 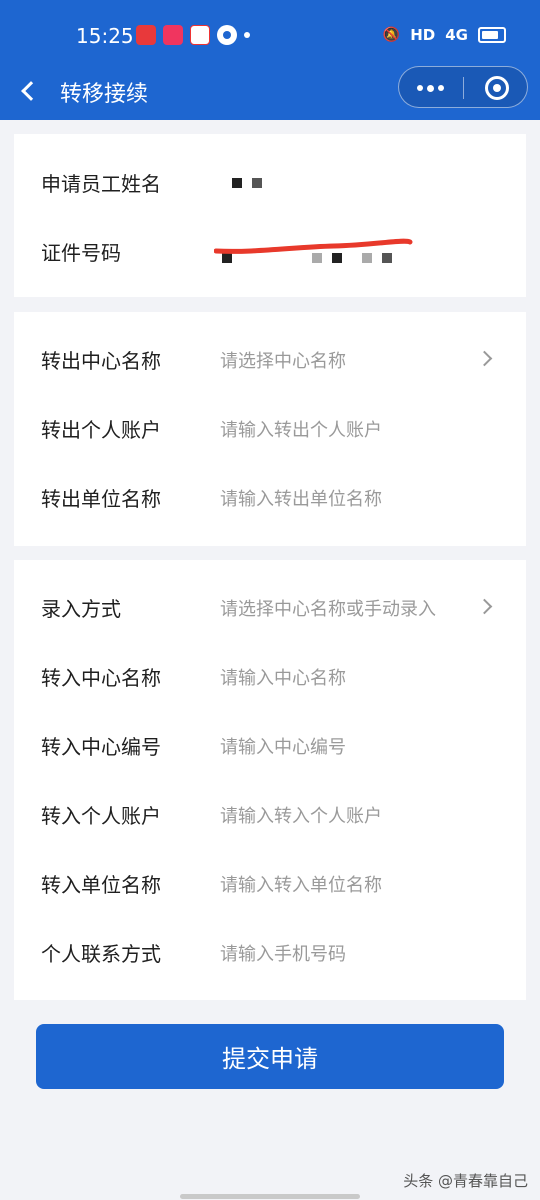 I want to click on transfer-in-unit-label: 转入单位名称, so click(x=101, y=885).